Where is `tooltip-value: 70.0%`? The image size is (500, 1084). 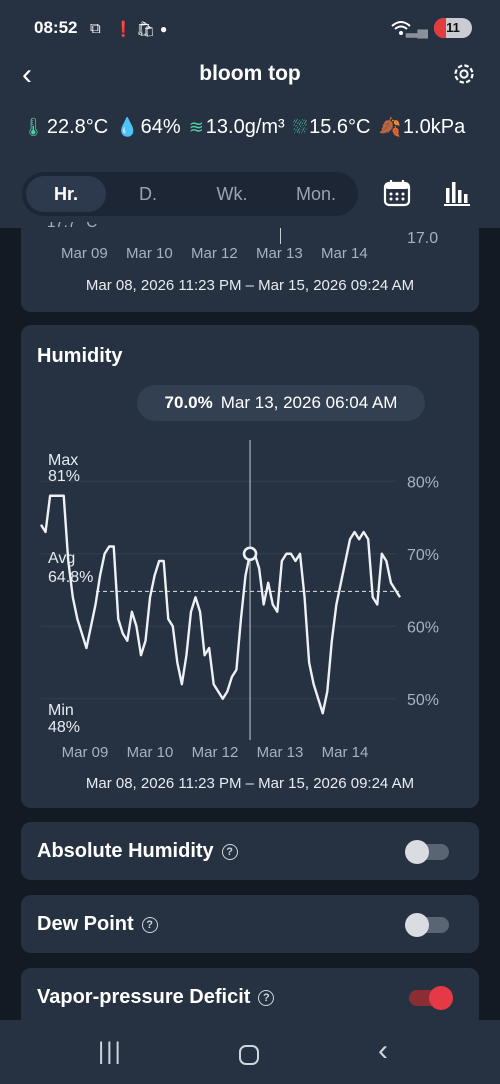 tooltip-value: 70.0% is located at coordinates (188, 402).